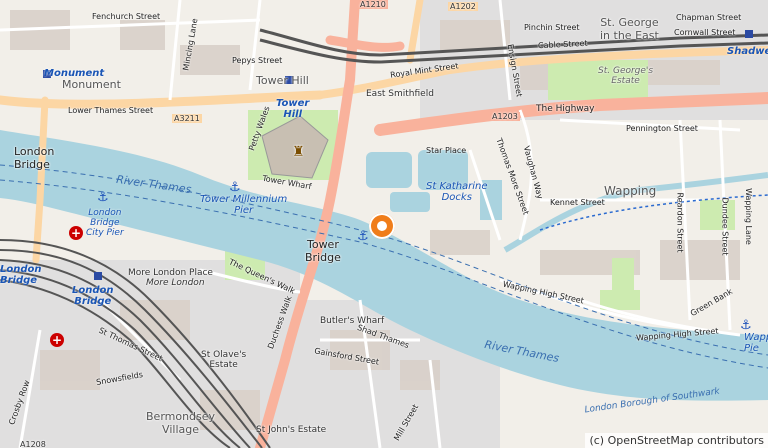 This screenshot has width=768, height=448. I want to click on castle-icon: ♜, so click(298, 152).